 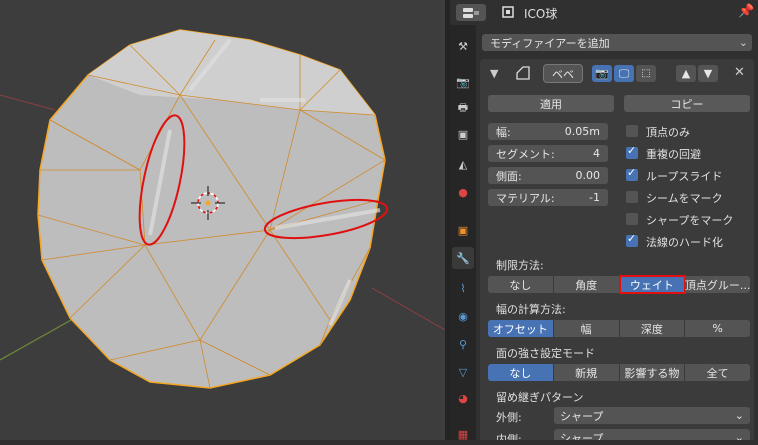 I want to click on camera-icon: 📷, so click(x=602, y=73).